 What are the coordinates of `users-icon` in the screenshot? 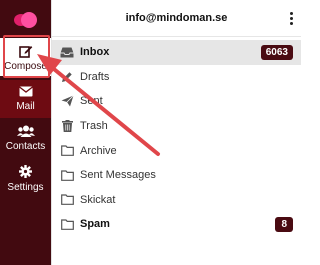 It's located at (25, 131).